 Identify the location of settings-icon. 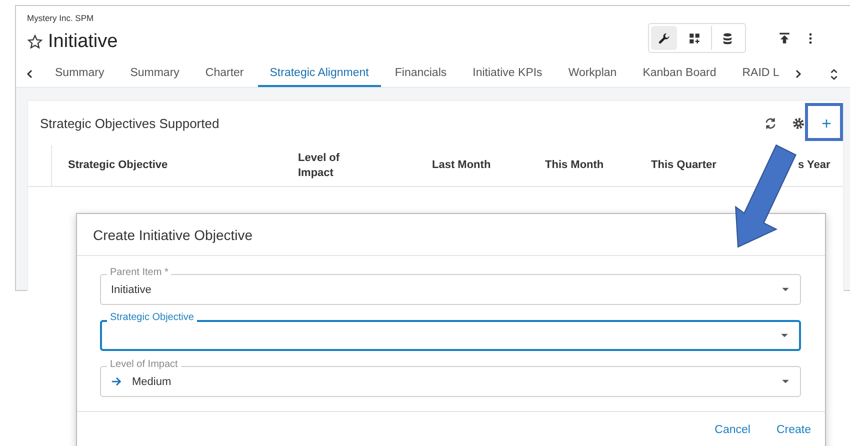
(798, 123).